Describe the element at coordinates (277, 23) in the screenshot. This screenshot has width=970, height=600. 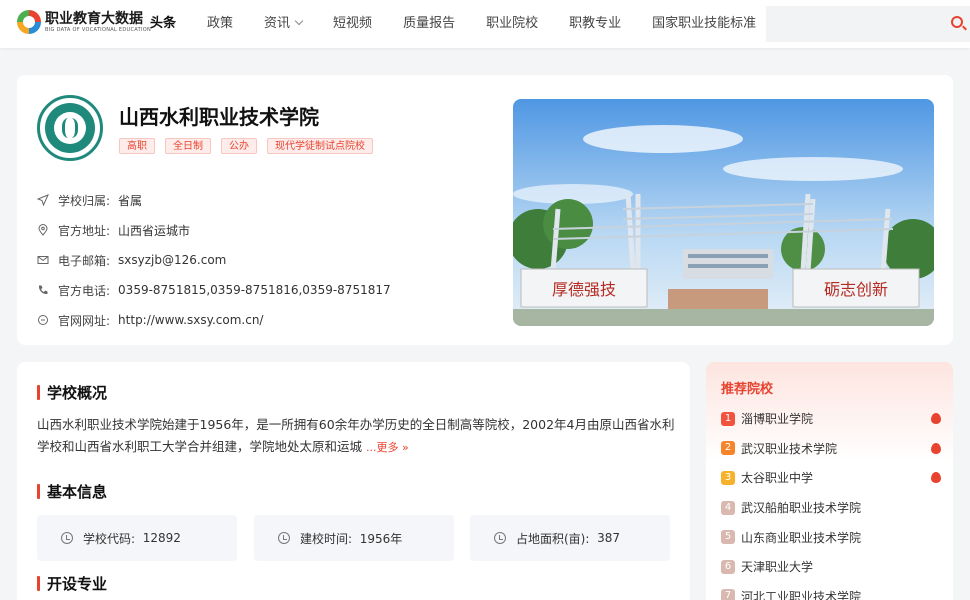
I see `nav-news-label: 资讯` at that location.